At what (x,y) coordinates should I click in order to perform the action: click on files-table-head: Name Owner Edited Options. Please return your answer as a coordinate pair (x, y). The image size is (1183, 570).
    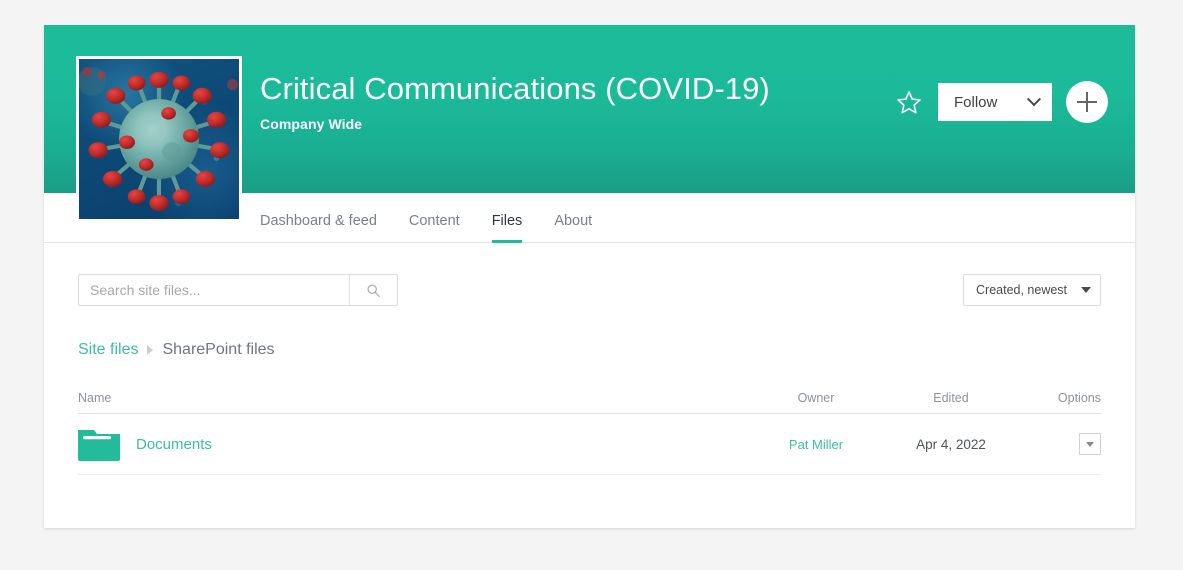
    Looking at the image, I should click on (589, 402).